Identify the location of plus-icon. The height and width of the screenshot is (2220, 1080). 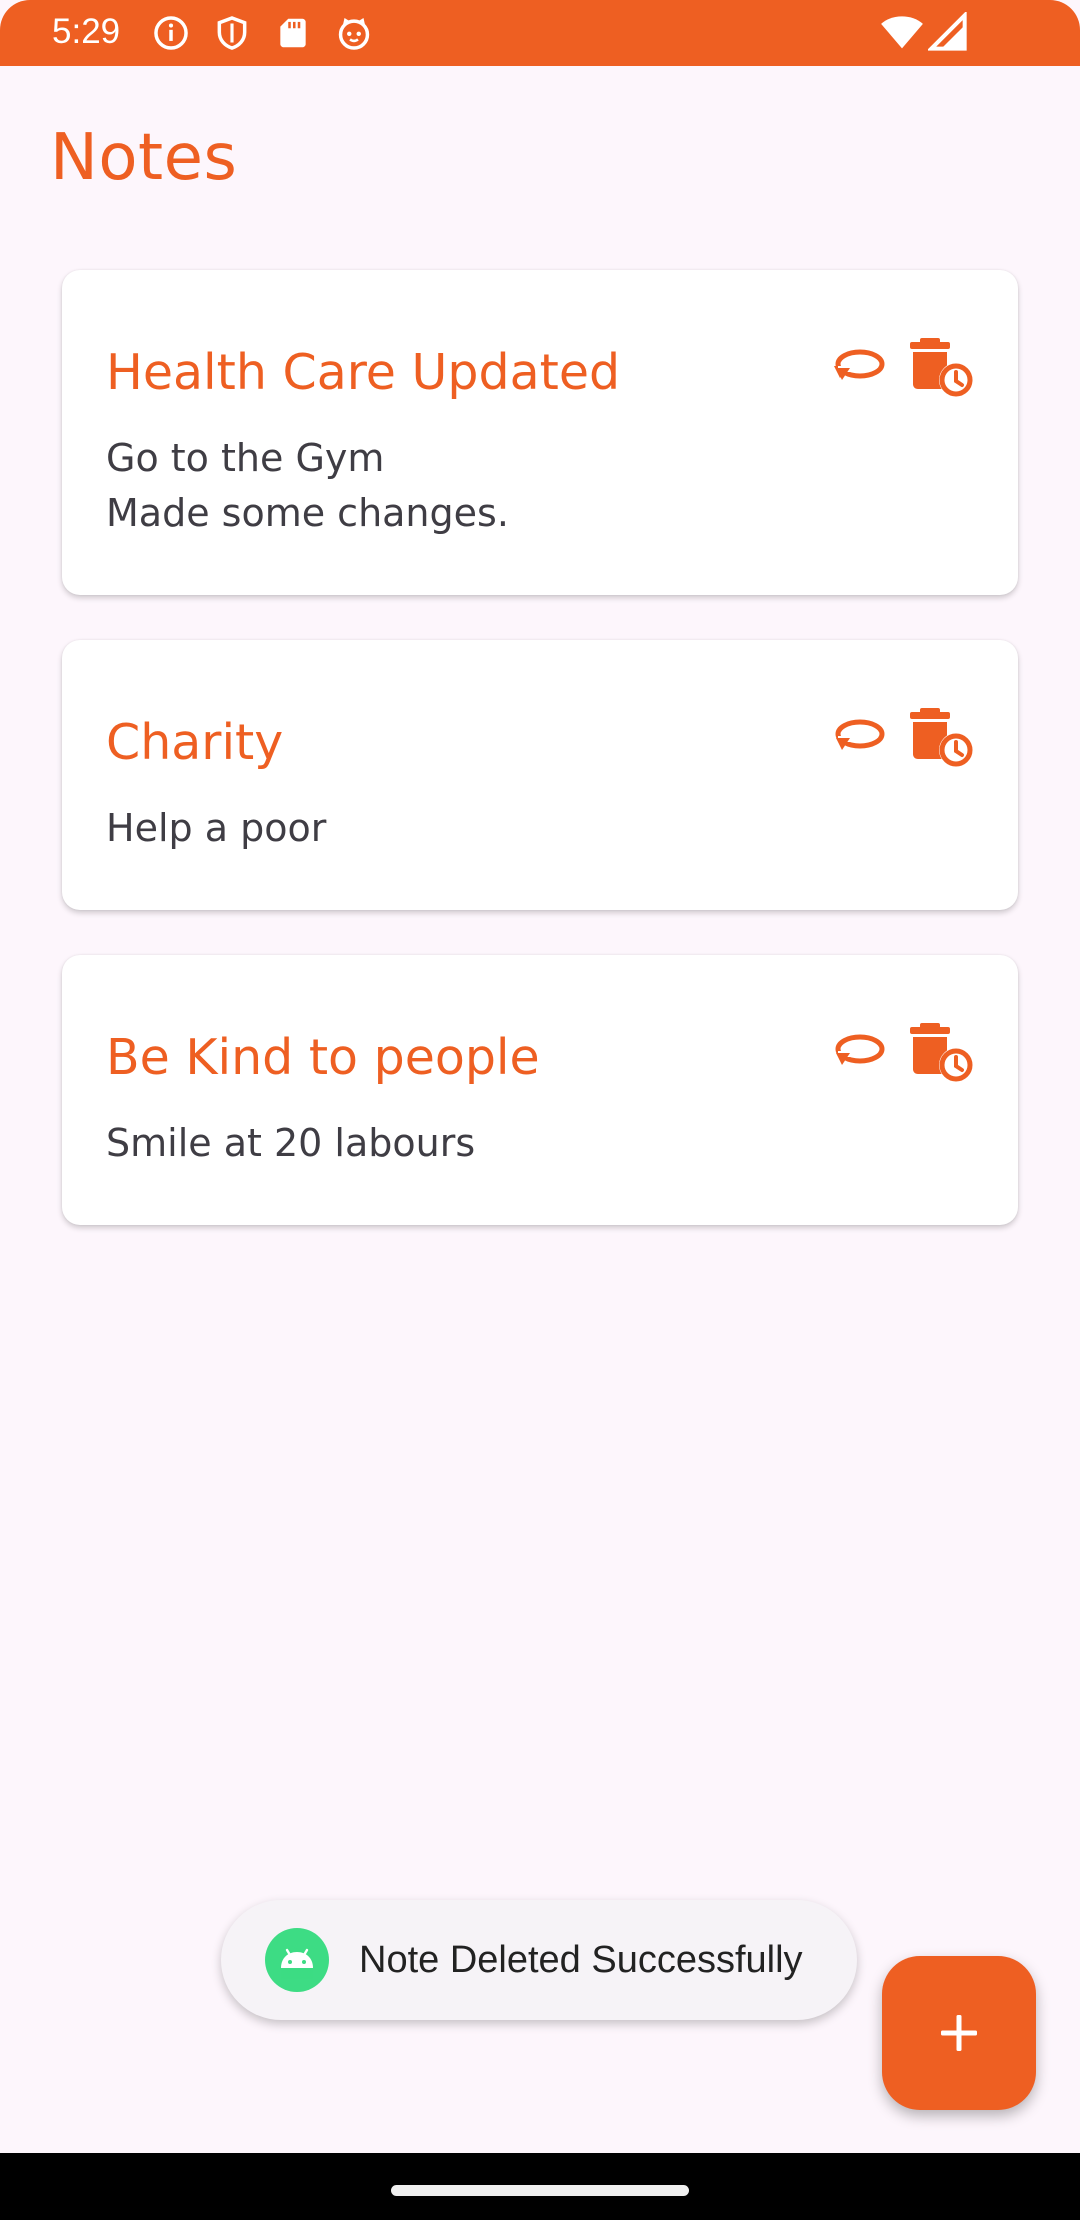
(959, 2033).